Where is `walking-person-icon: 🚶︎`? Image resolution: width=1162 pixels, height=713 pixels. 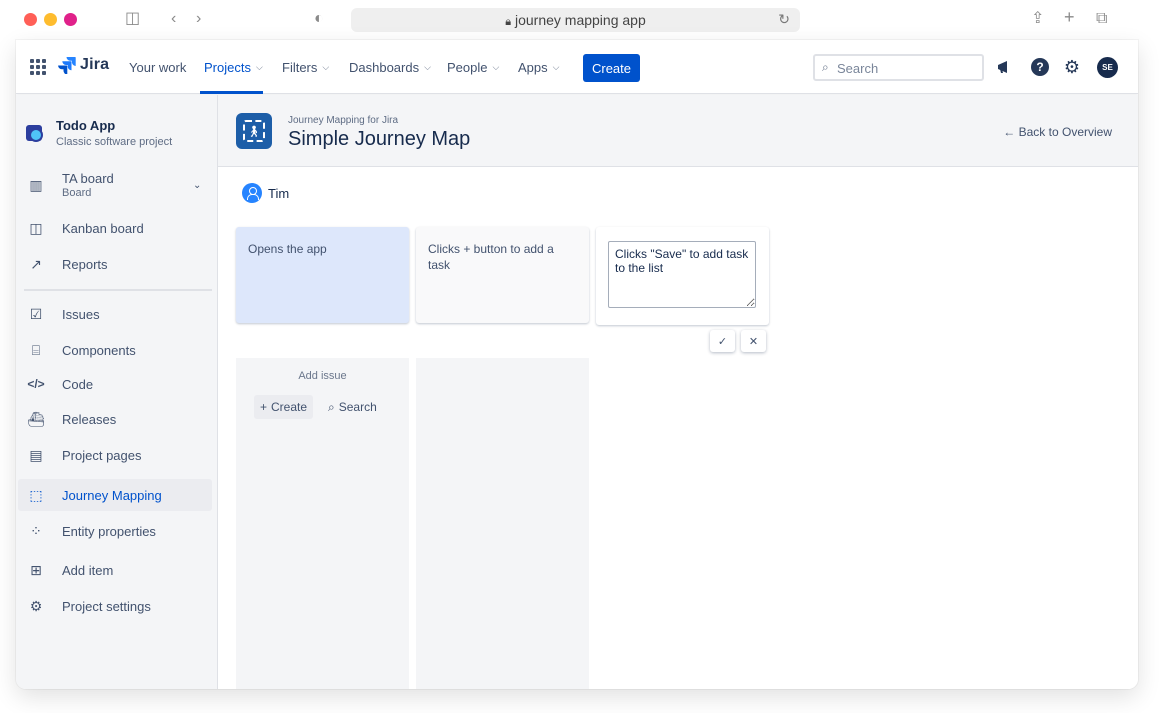 walking-person-icon: 🚶︎ is located at coordinates (254, 131).